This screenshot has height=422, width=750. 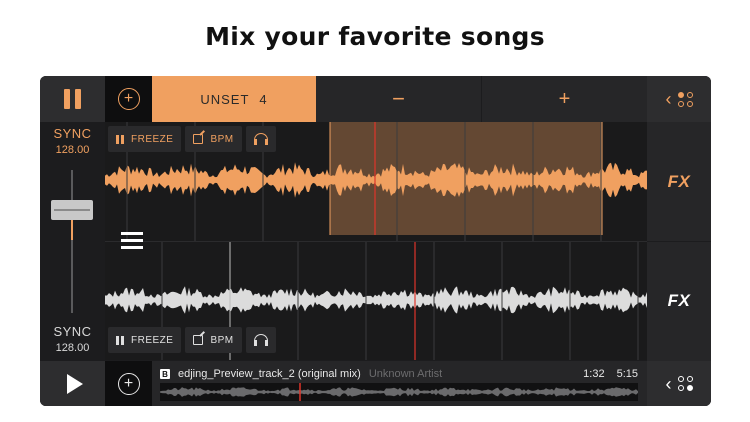 I want to click on top-bar: + UNSET 4 − + ‹, so click(x=375, y=99).